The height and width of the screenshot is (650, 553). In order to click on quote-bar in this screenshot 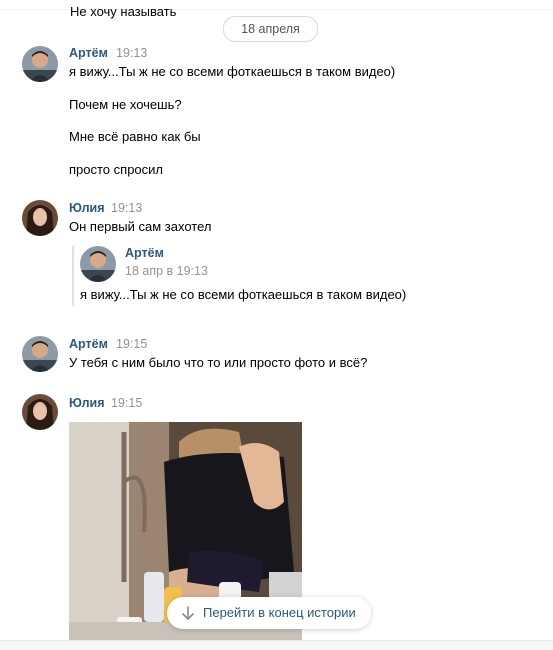, I will do `click(73, 276)`.